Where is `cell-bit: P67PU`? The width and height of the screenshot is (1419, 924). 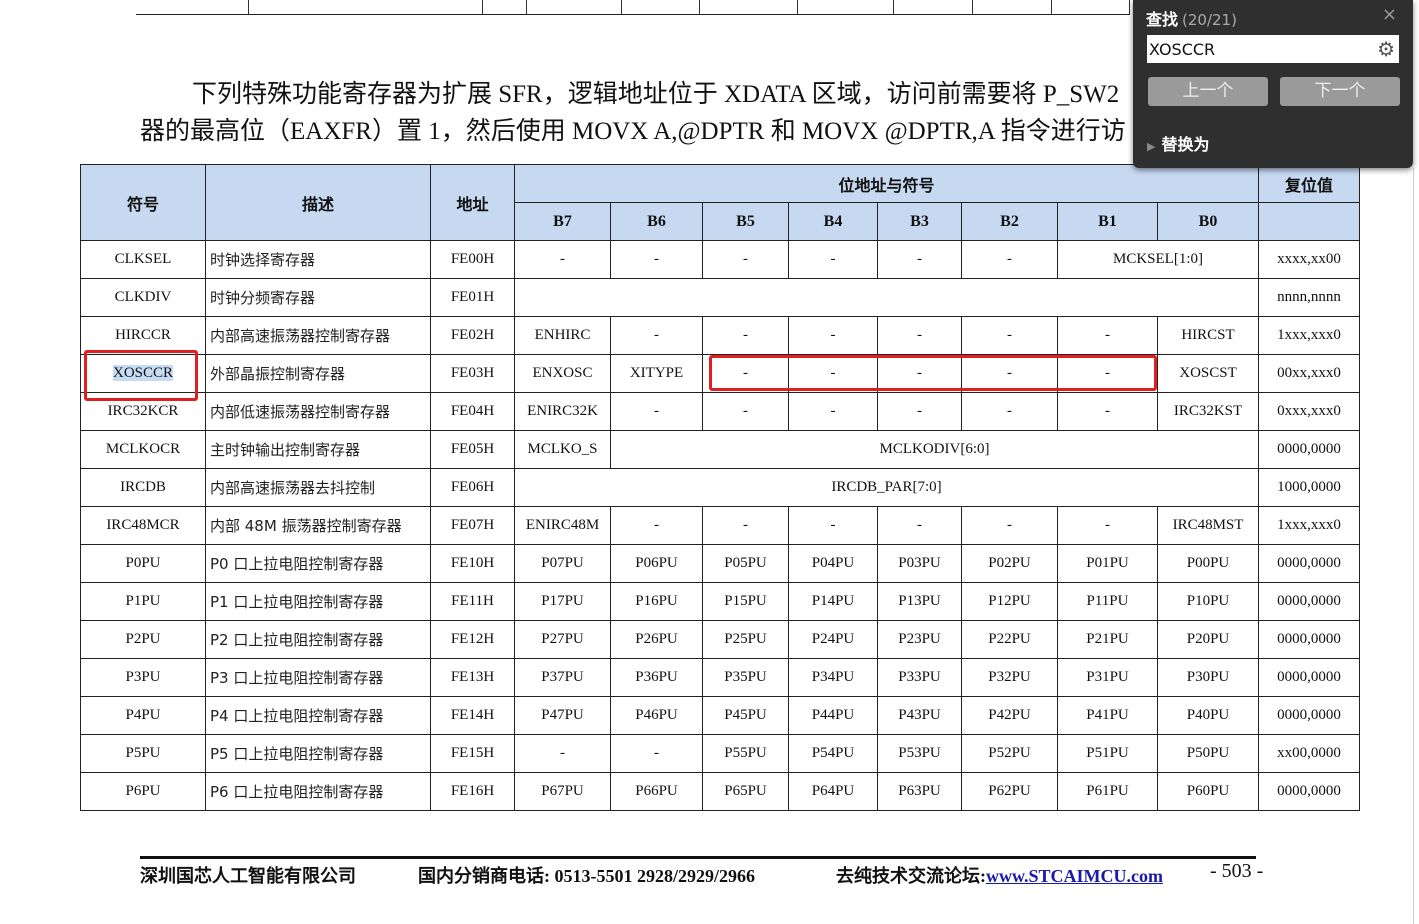 cell-bit: P67PU is located at coordinates (562, 791).